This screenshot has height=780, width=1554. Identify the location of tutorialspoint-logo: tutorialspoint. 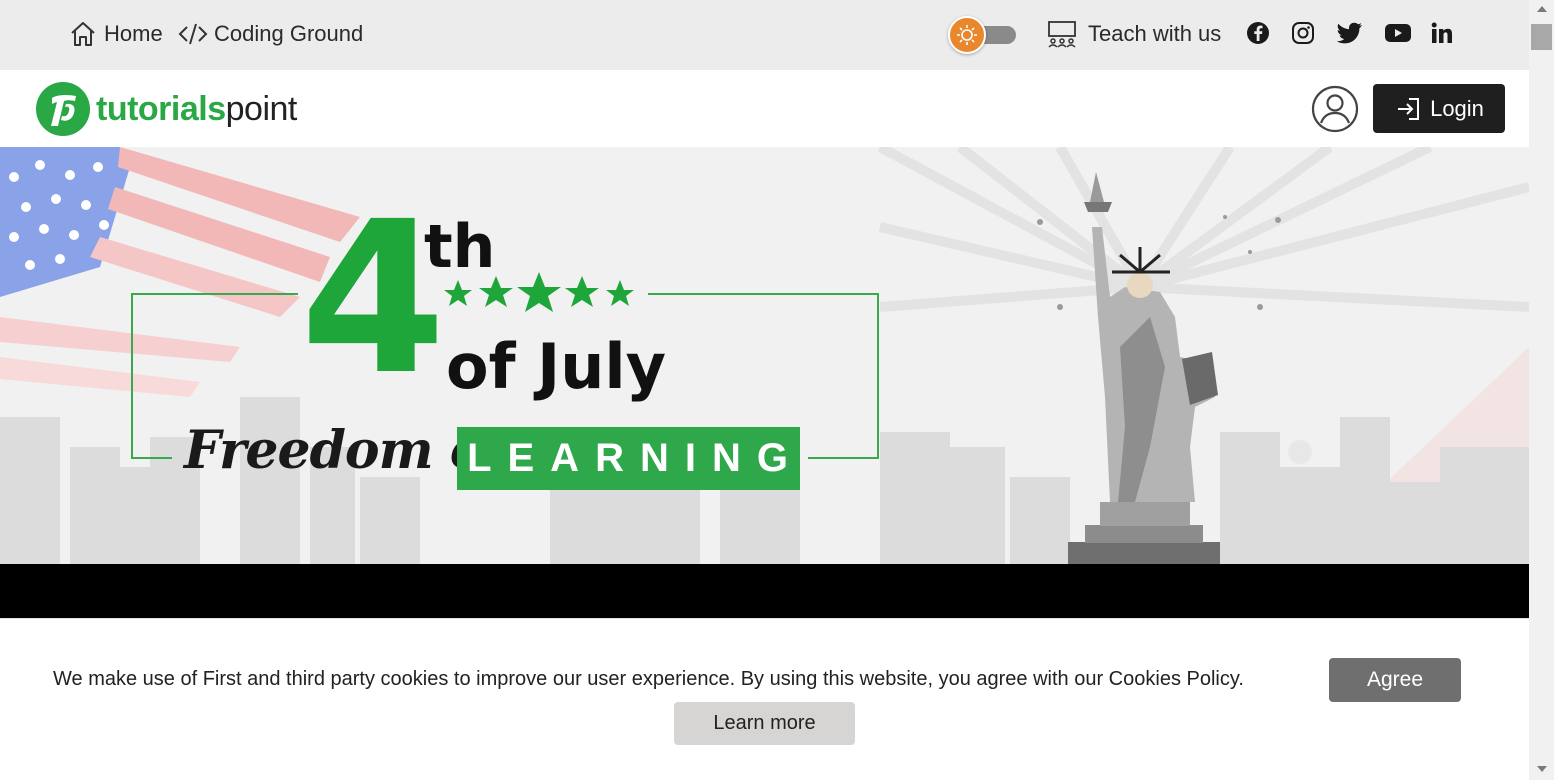
(166, 109).